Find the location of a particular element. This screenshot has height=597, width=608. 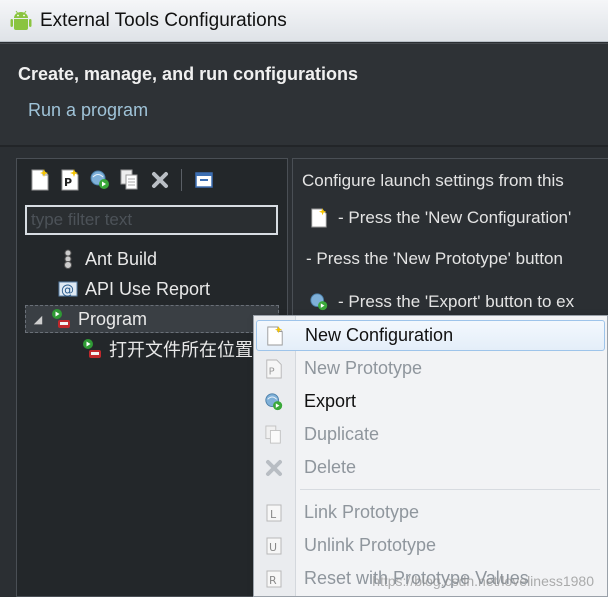

menu-item-unlink-prototype: U Unlink Prototype is located at coordinates (430, 545).